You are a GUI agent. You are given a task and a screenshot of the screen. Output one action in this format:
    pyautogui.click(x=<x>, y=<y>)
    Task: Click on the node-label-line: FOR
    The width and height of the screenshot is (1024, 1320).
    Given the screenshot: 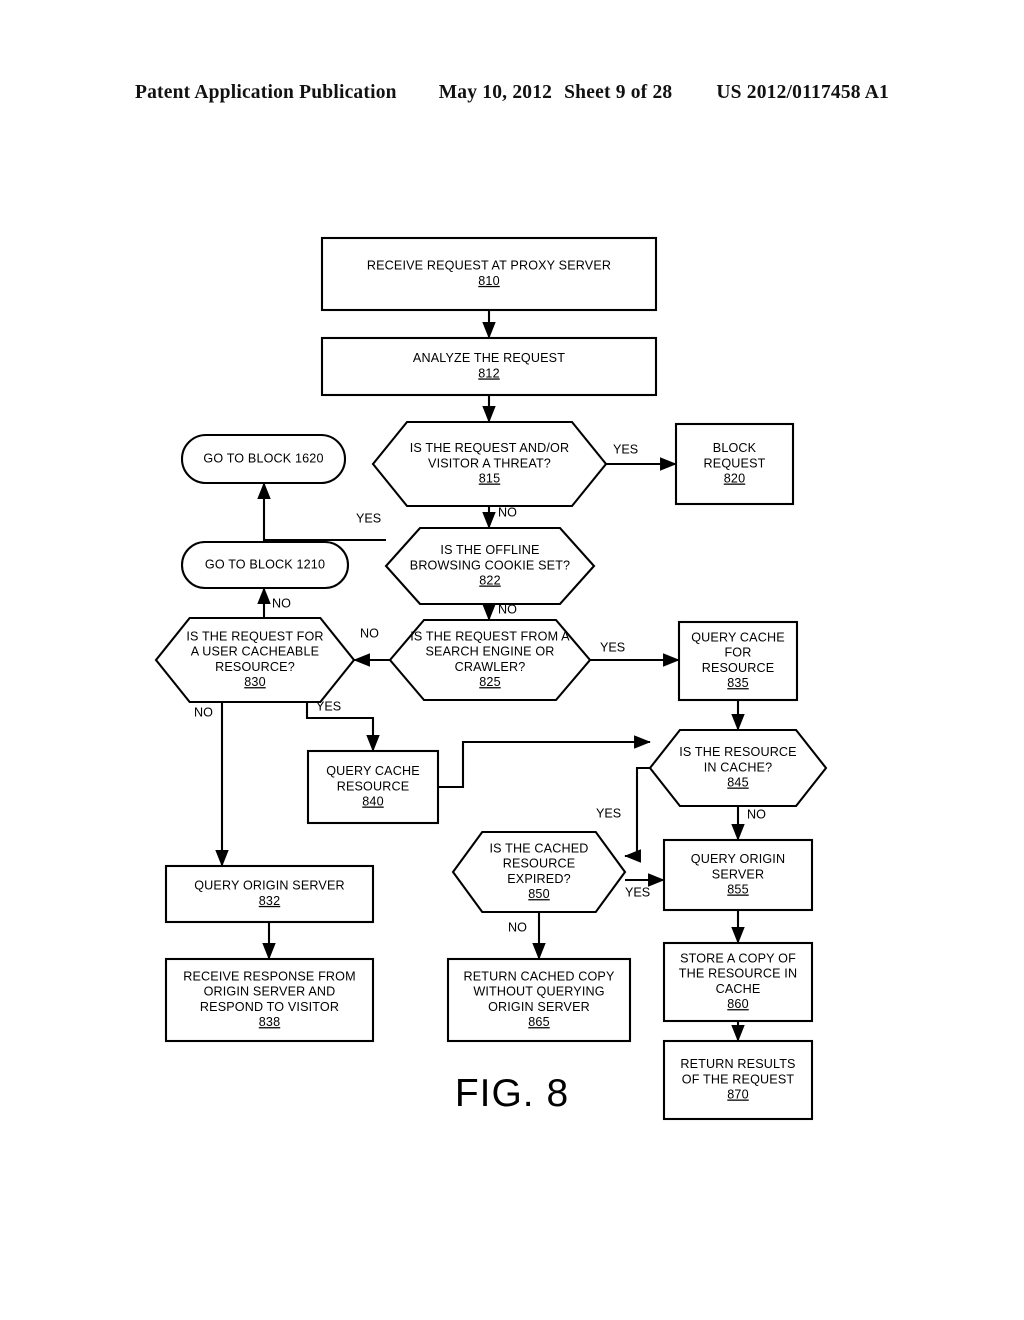 What is the action you would take?
    pyautogui.click(x=737, y=653)
    